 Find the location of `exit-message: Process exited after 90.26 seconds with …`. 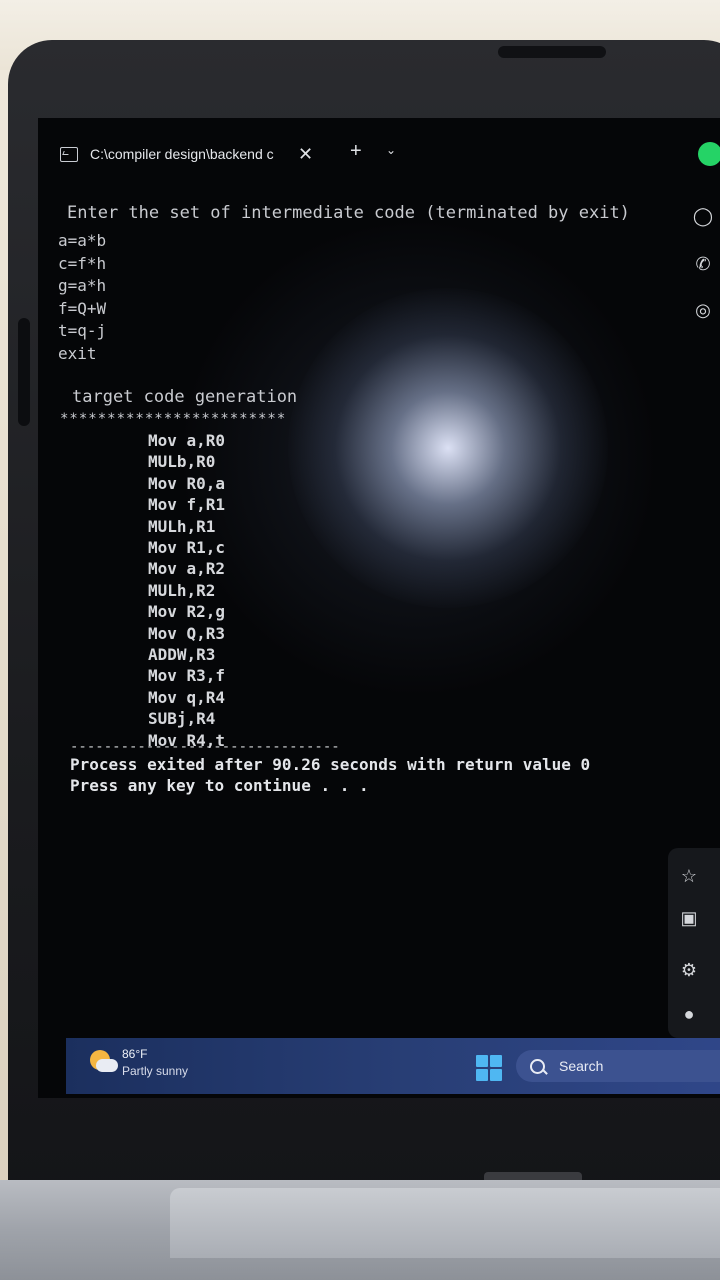

exit-message: Process exited after 90.26 seconds with … is located at coordinates (330, 764).